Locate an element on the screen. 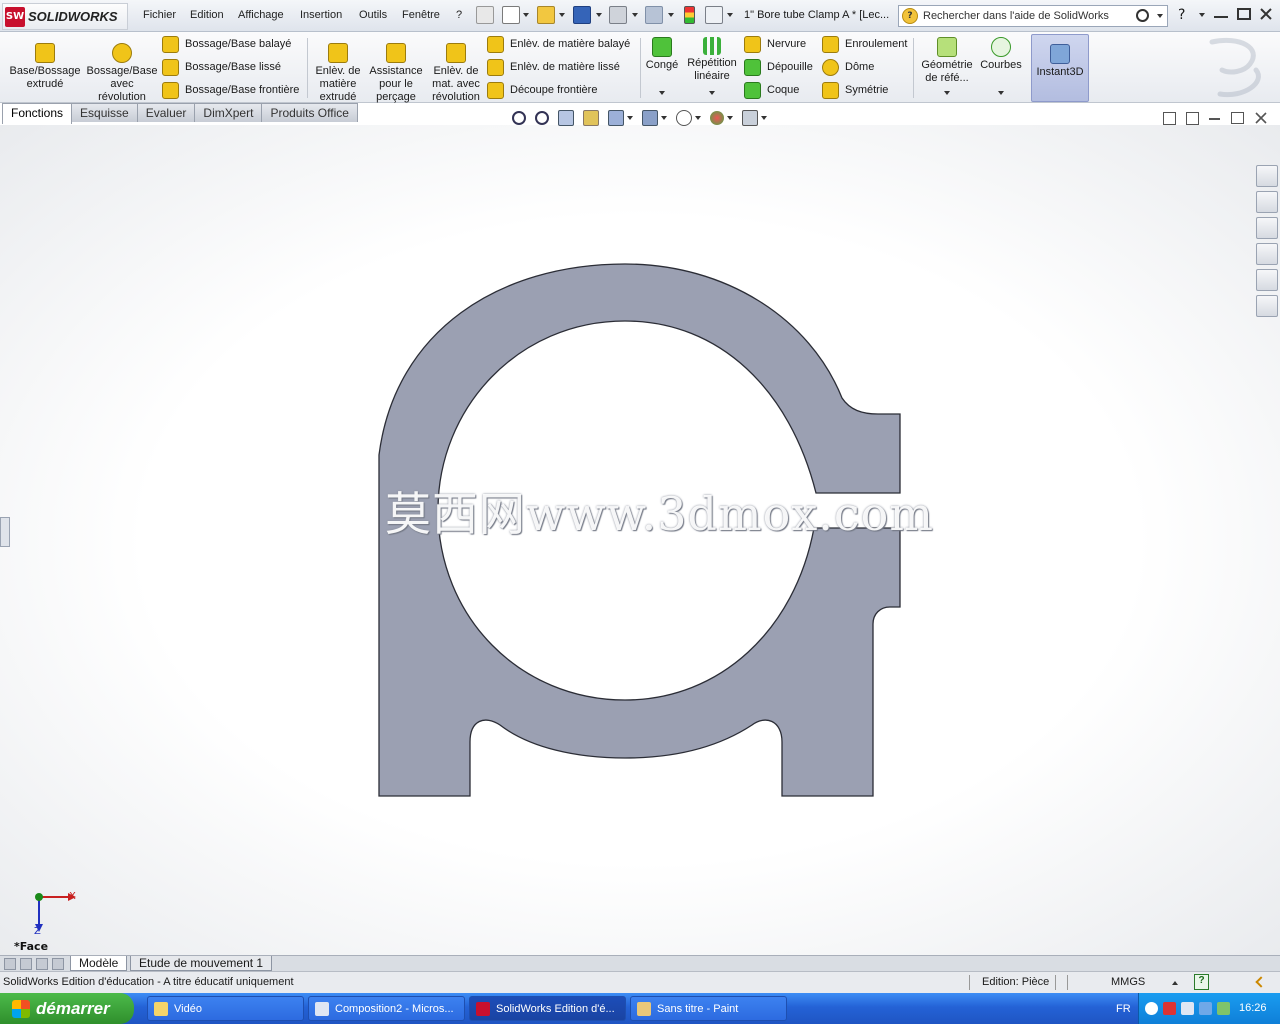  view-orientation-icon is located at coordinates (616, 118).